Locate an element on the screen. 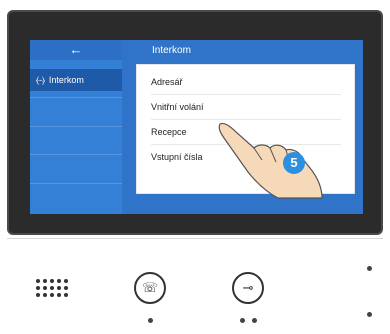 Image resolution: width=390 pixels, height=334 pixels. sidebar: ← ⦑-⦒ Interkom is located at coordinates (76, 127).